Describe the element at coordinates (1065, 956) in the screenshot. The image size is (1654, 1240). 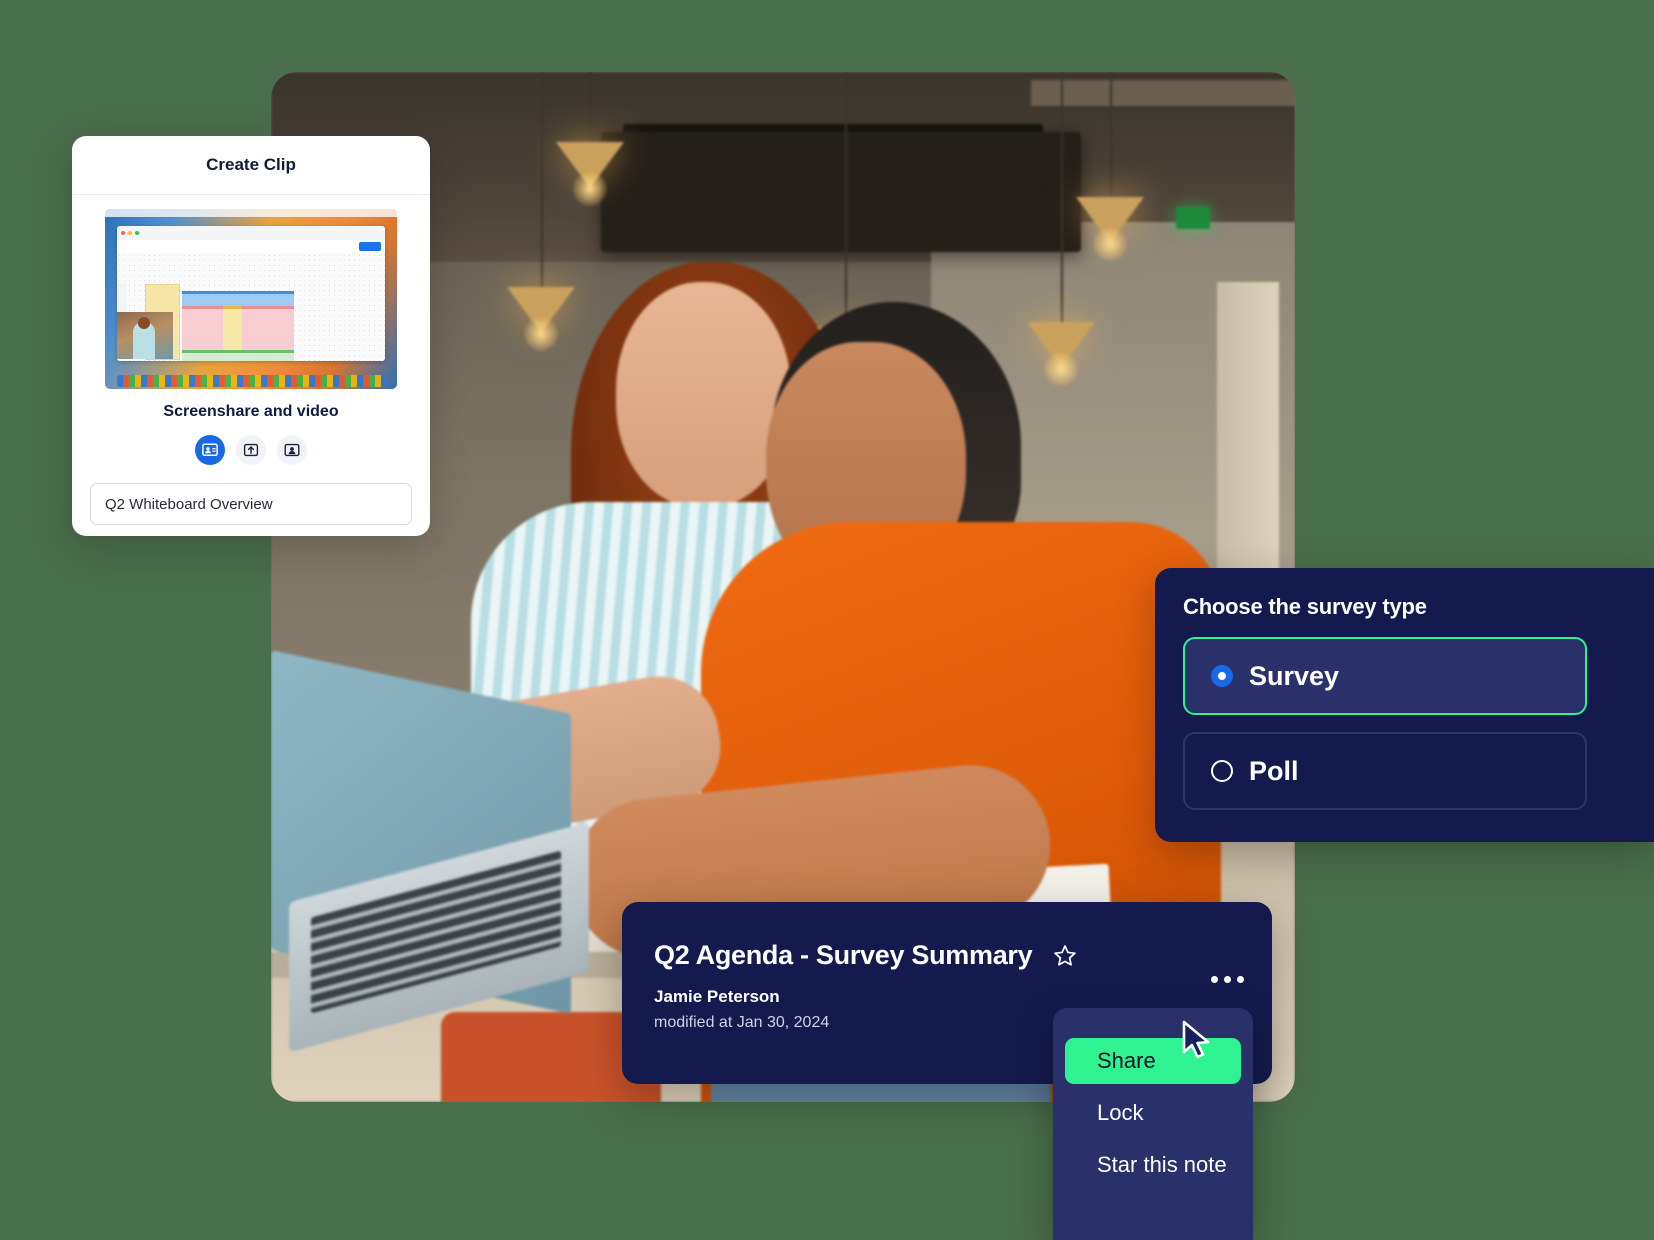
I see `star-outline-icon` at that location.